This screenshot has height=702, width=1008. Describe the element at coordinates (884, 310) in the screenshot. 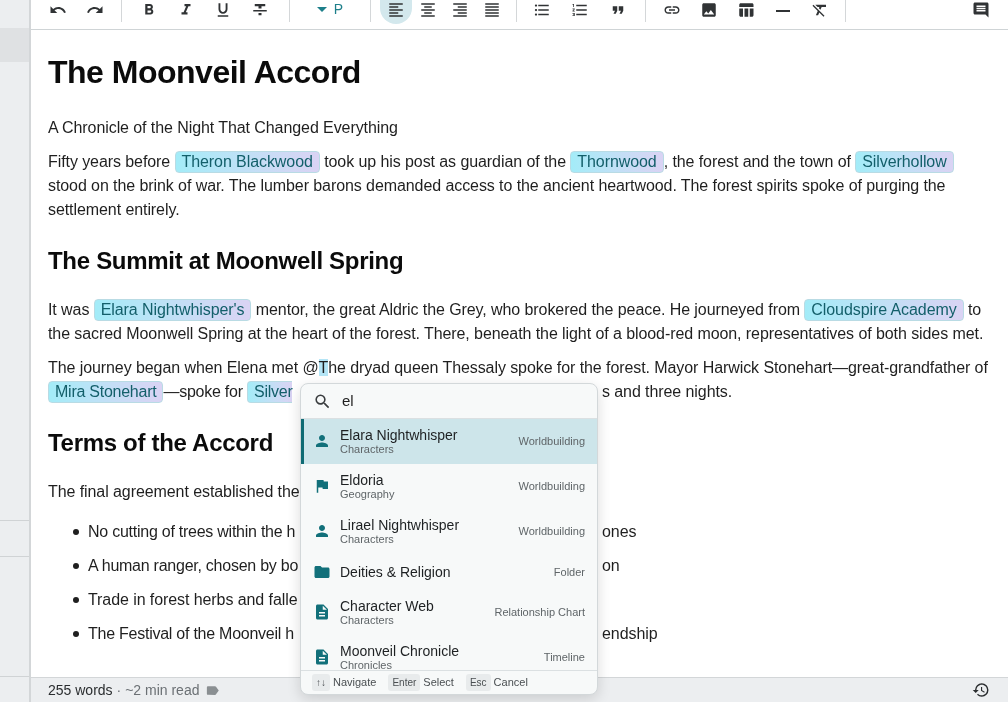

I see `mention-chip: Cloudspire Academy` at that location.